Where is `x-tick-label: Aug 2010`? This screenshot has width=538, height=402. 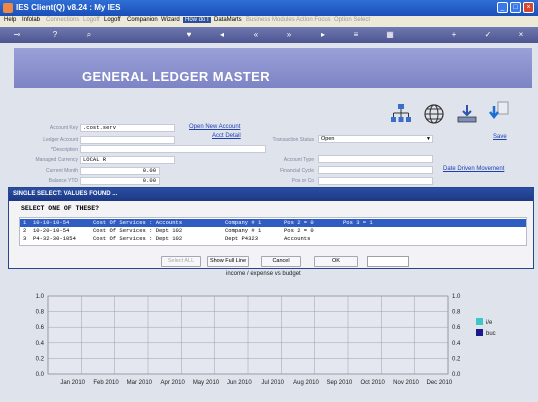 x-tick-label: Aug 2010 is located at coordinates (306, 383).